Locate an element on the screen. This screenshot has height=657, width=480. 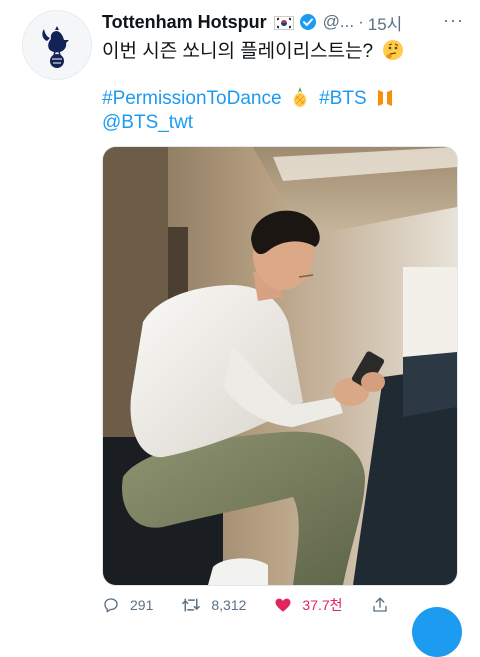
verified-badge-icon is located at coordinates (308, 22).